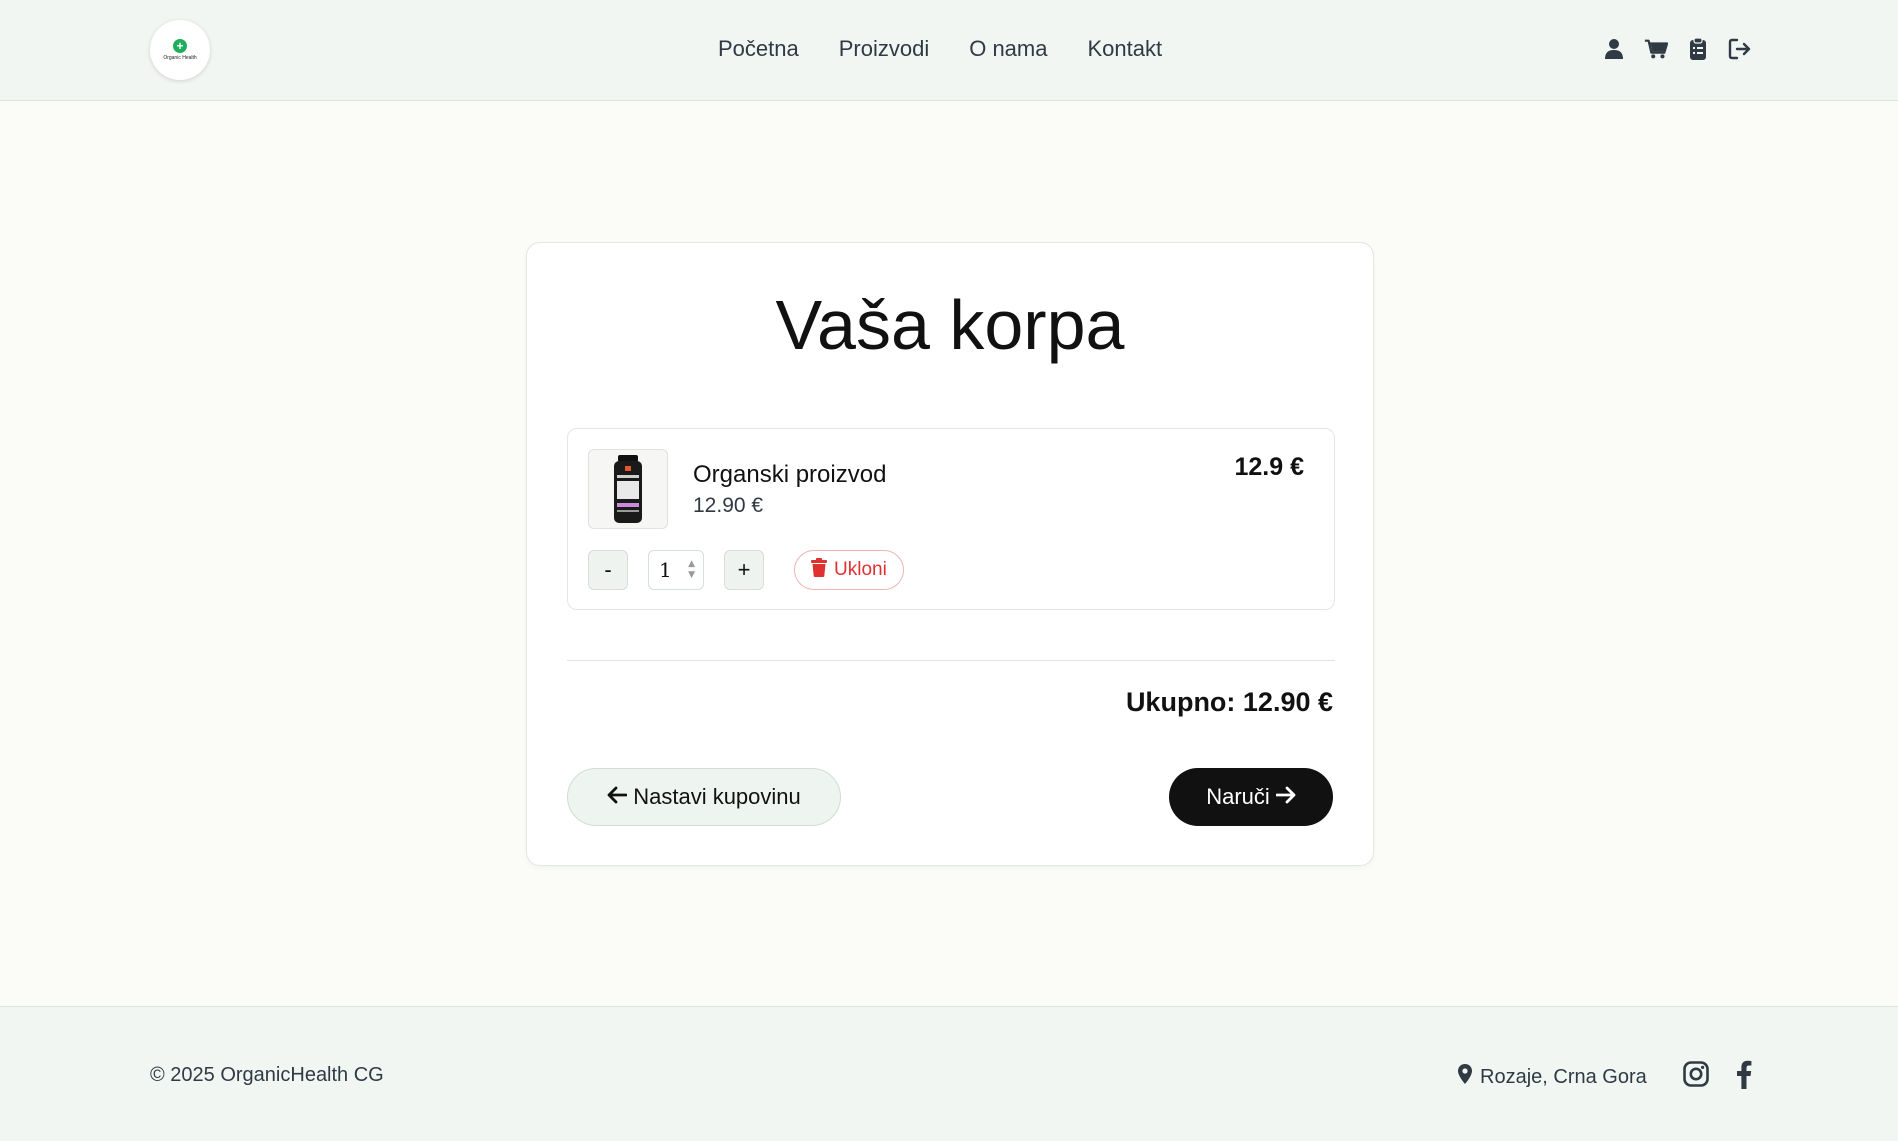 The width and height of the screenshot is (1898, 1141). Describe the element at coordinates (1124, 49) in the screenshot. I see `nav-link-kontakt: Kontakt` at that location.